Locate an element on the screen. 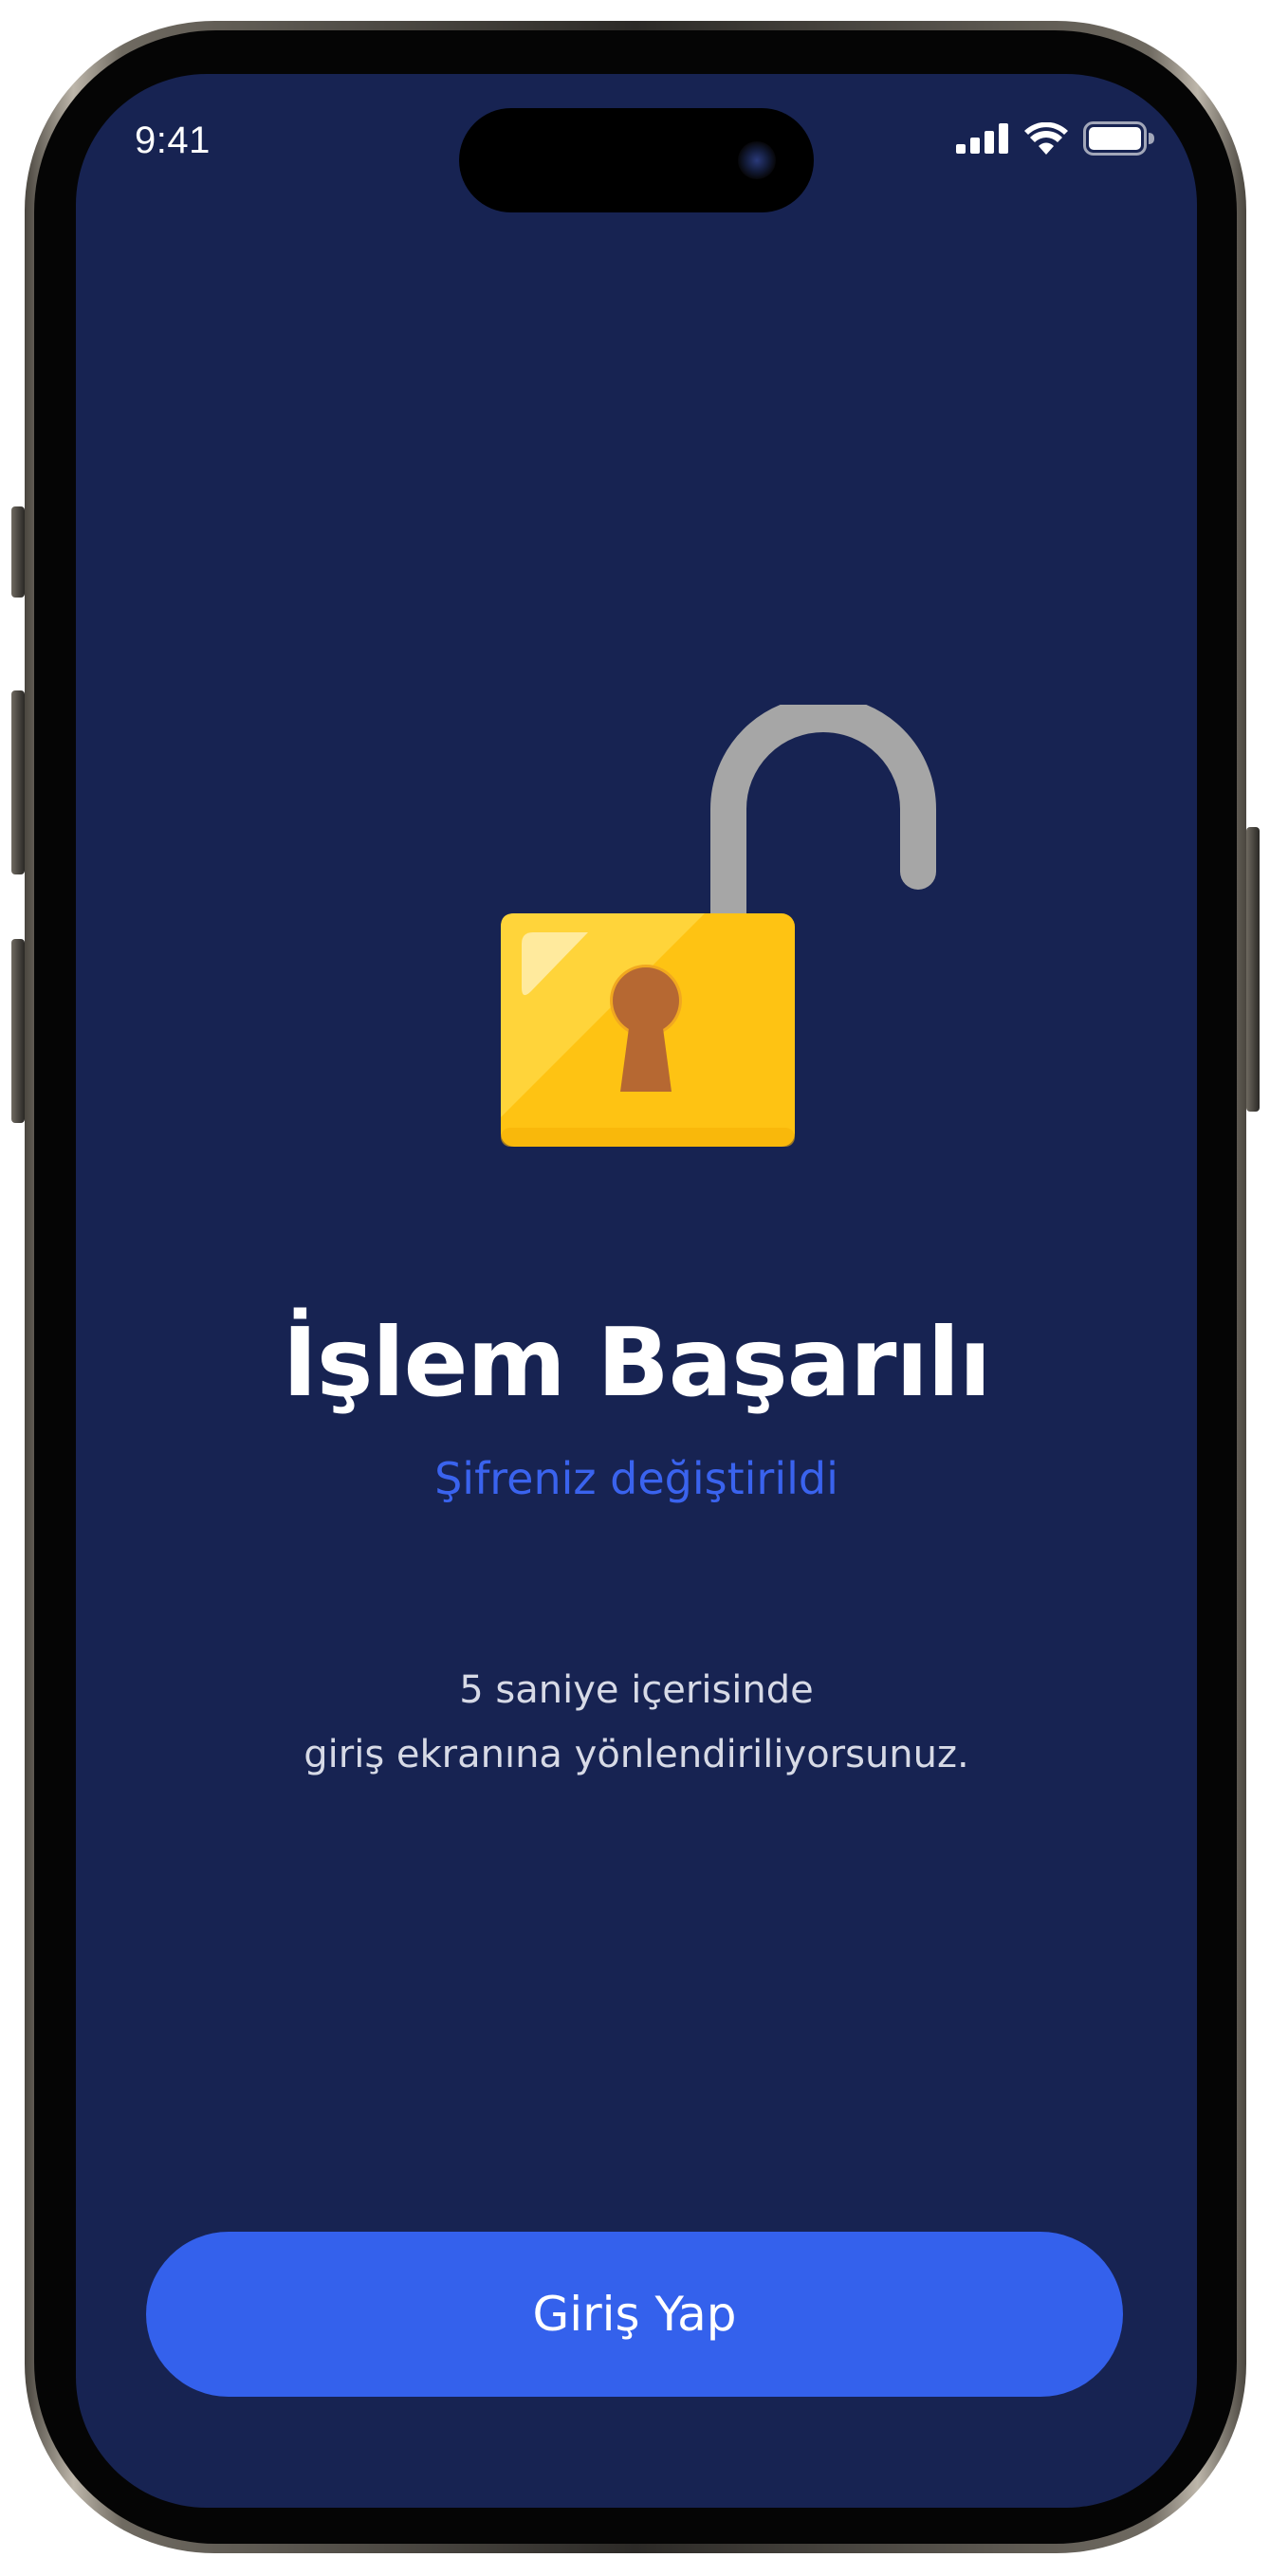 This screenshot has height=2576, width=1270. power-button is located at coordinates (1253, 969).